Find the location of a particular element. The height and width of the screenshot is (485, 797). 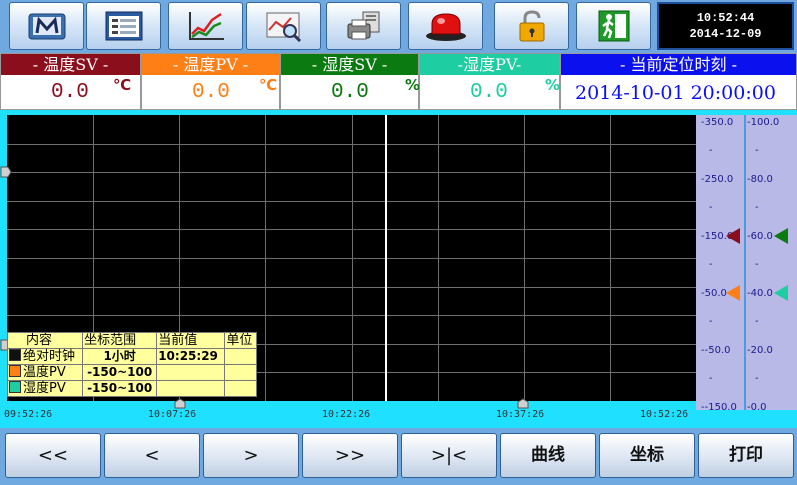

temp-sv-panel: - 温度SV - 0.0 ℃ is located at coordinates (70, 81).